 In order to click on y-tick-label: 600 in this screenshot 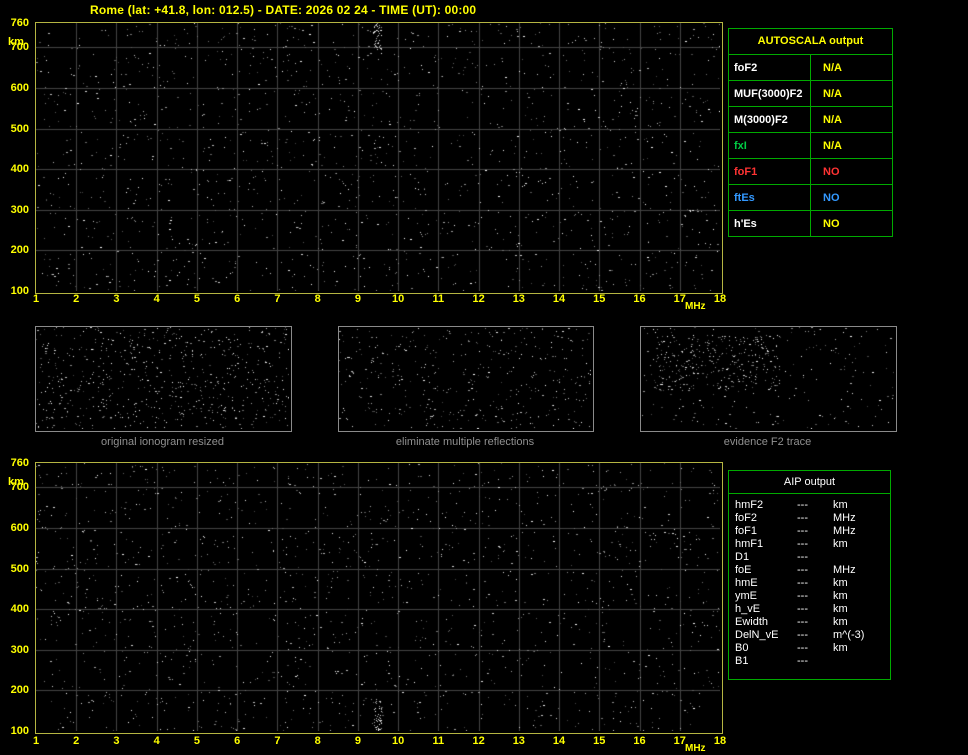, I will do `click(19, 527)`.